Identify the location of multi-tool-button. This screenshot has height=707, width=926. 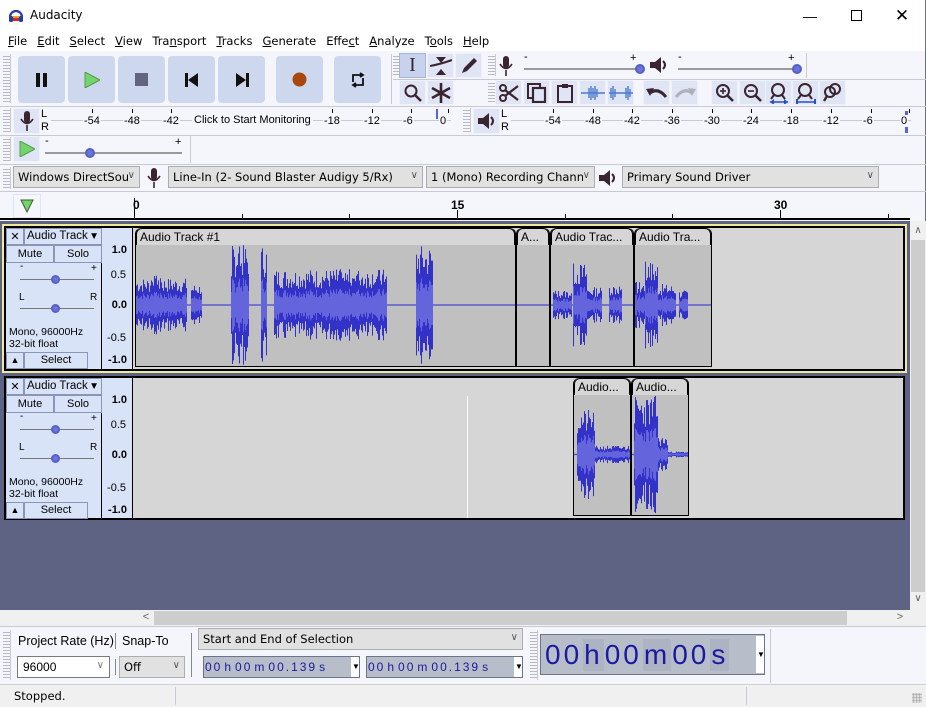
(440, 92).